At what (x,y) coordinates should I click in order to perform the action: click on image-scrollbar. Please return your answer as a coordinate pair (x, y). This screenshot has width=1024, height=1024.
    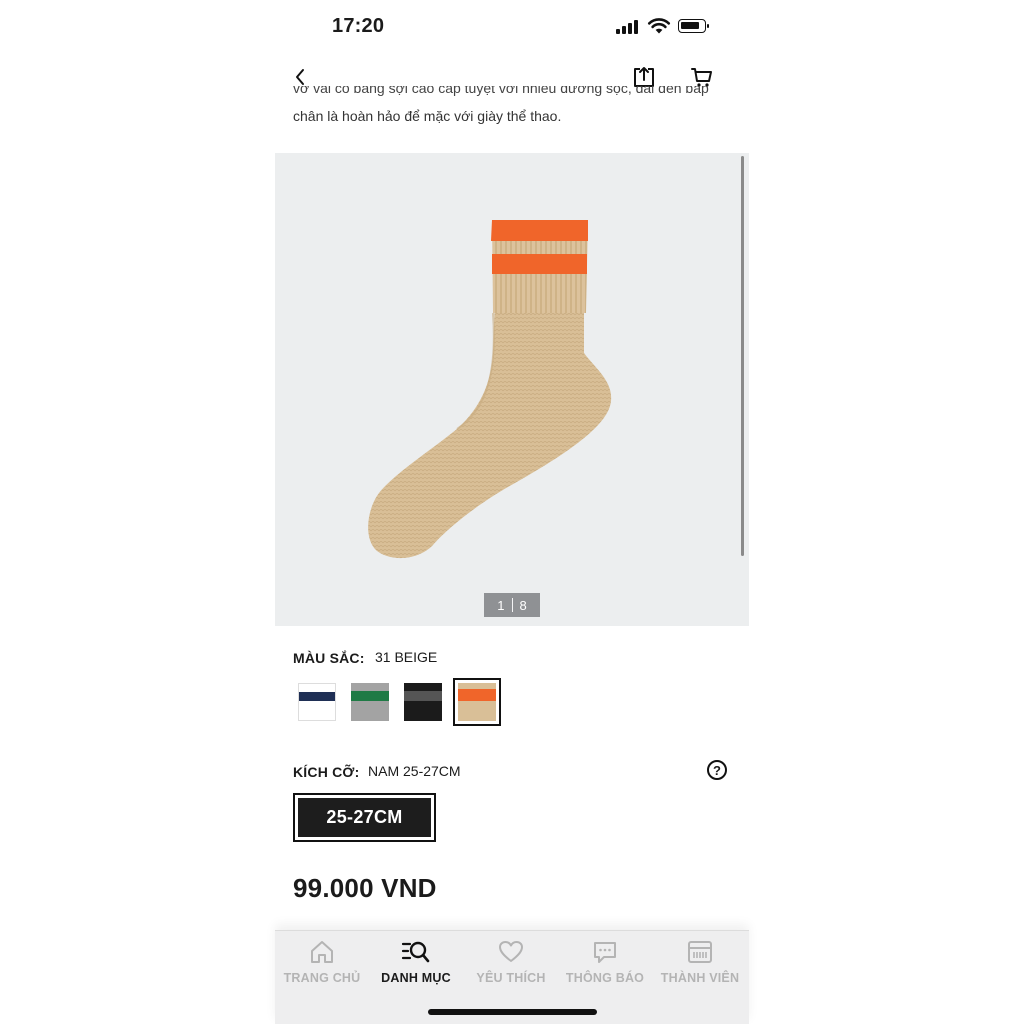
    Looking at the image, I should click on (742, 356).